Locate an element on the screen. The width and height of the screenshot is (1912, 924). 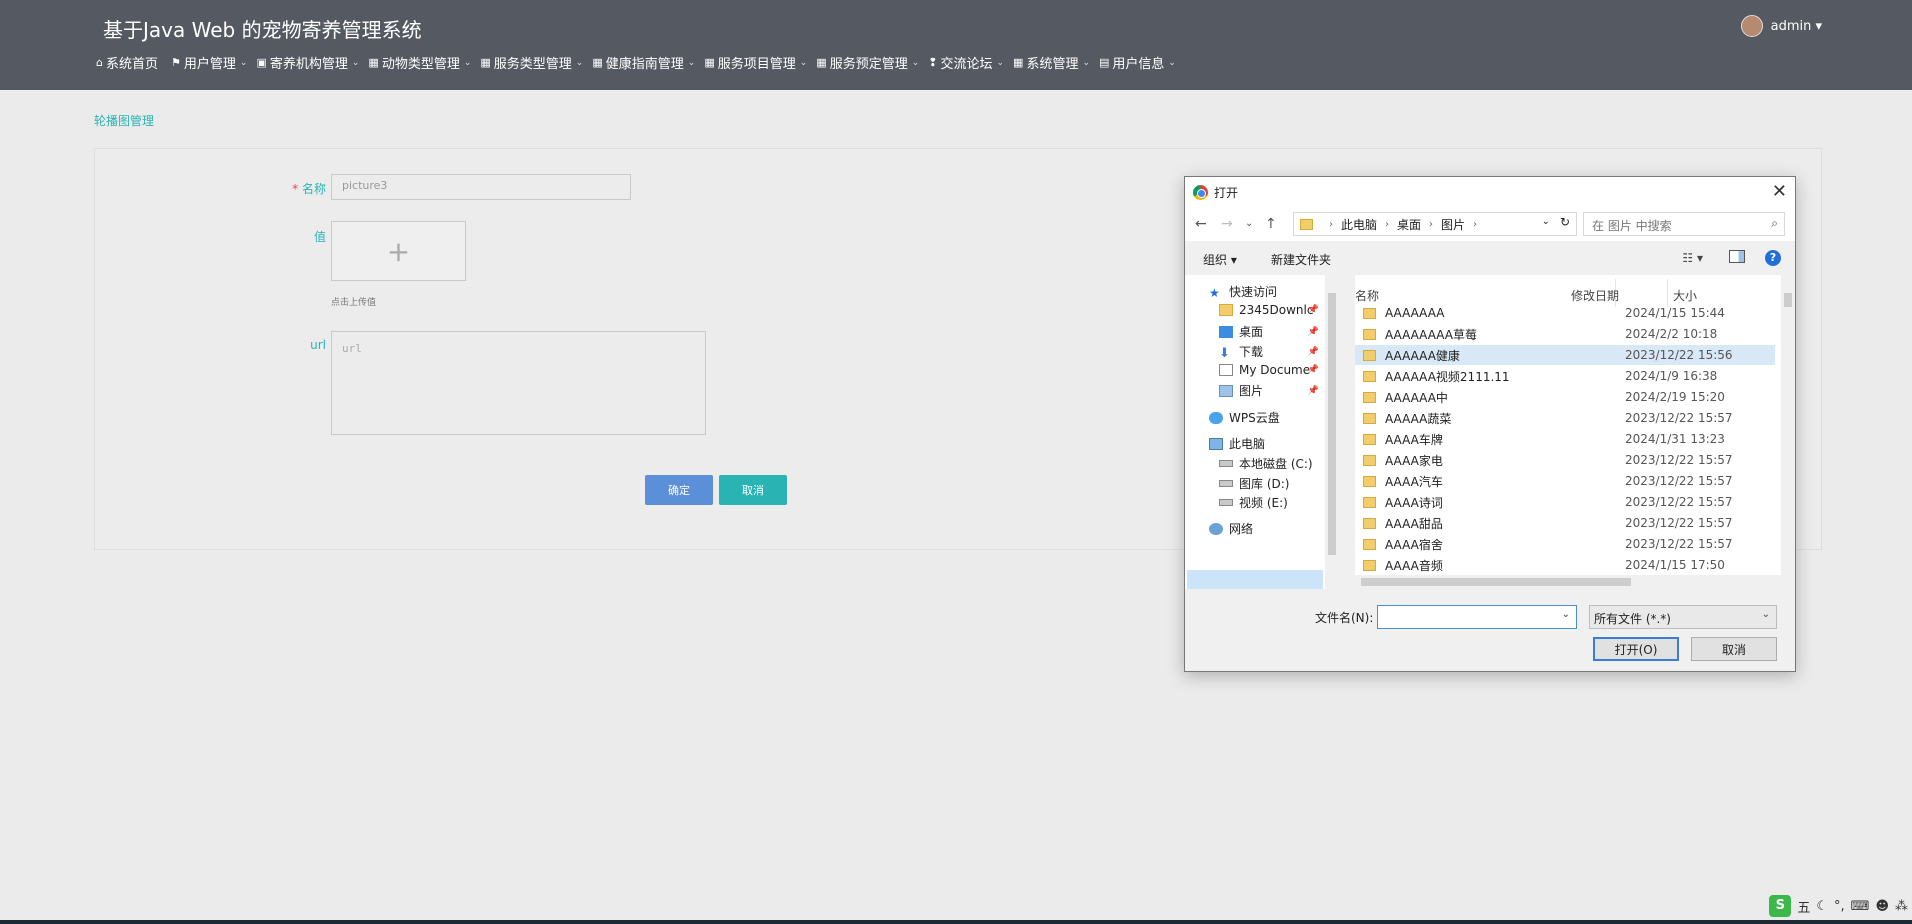
tree-item: ⬇ 下载 📌 is located at coordinates (1272, 351).